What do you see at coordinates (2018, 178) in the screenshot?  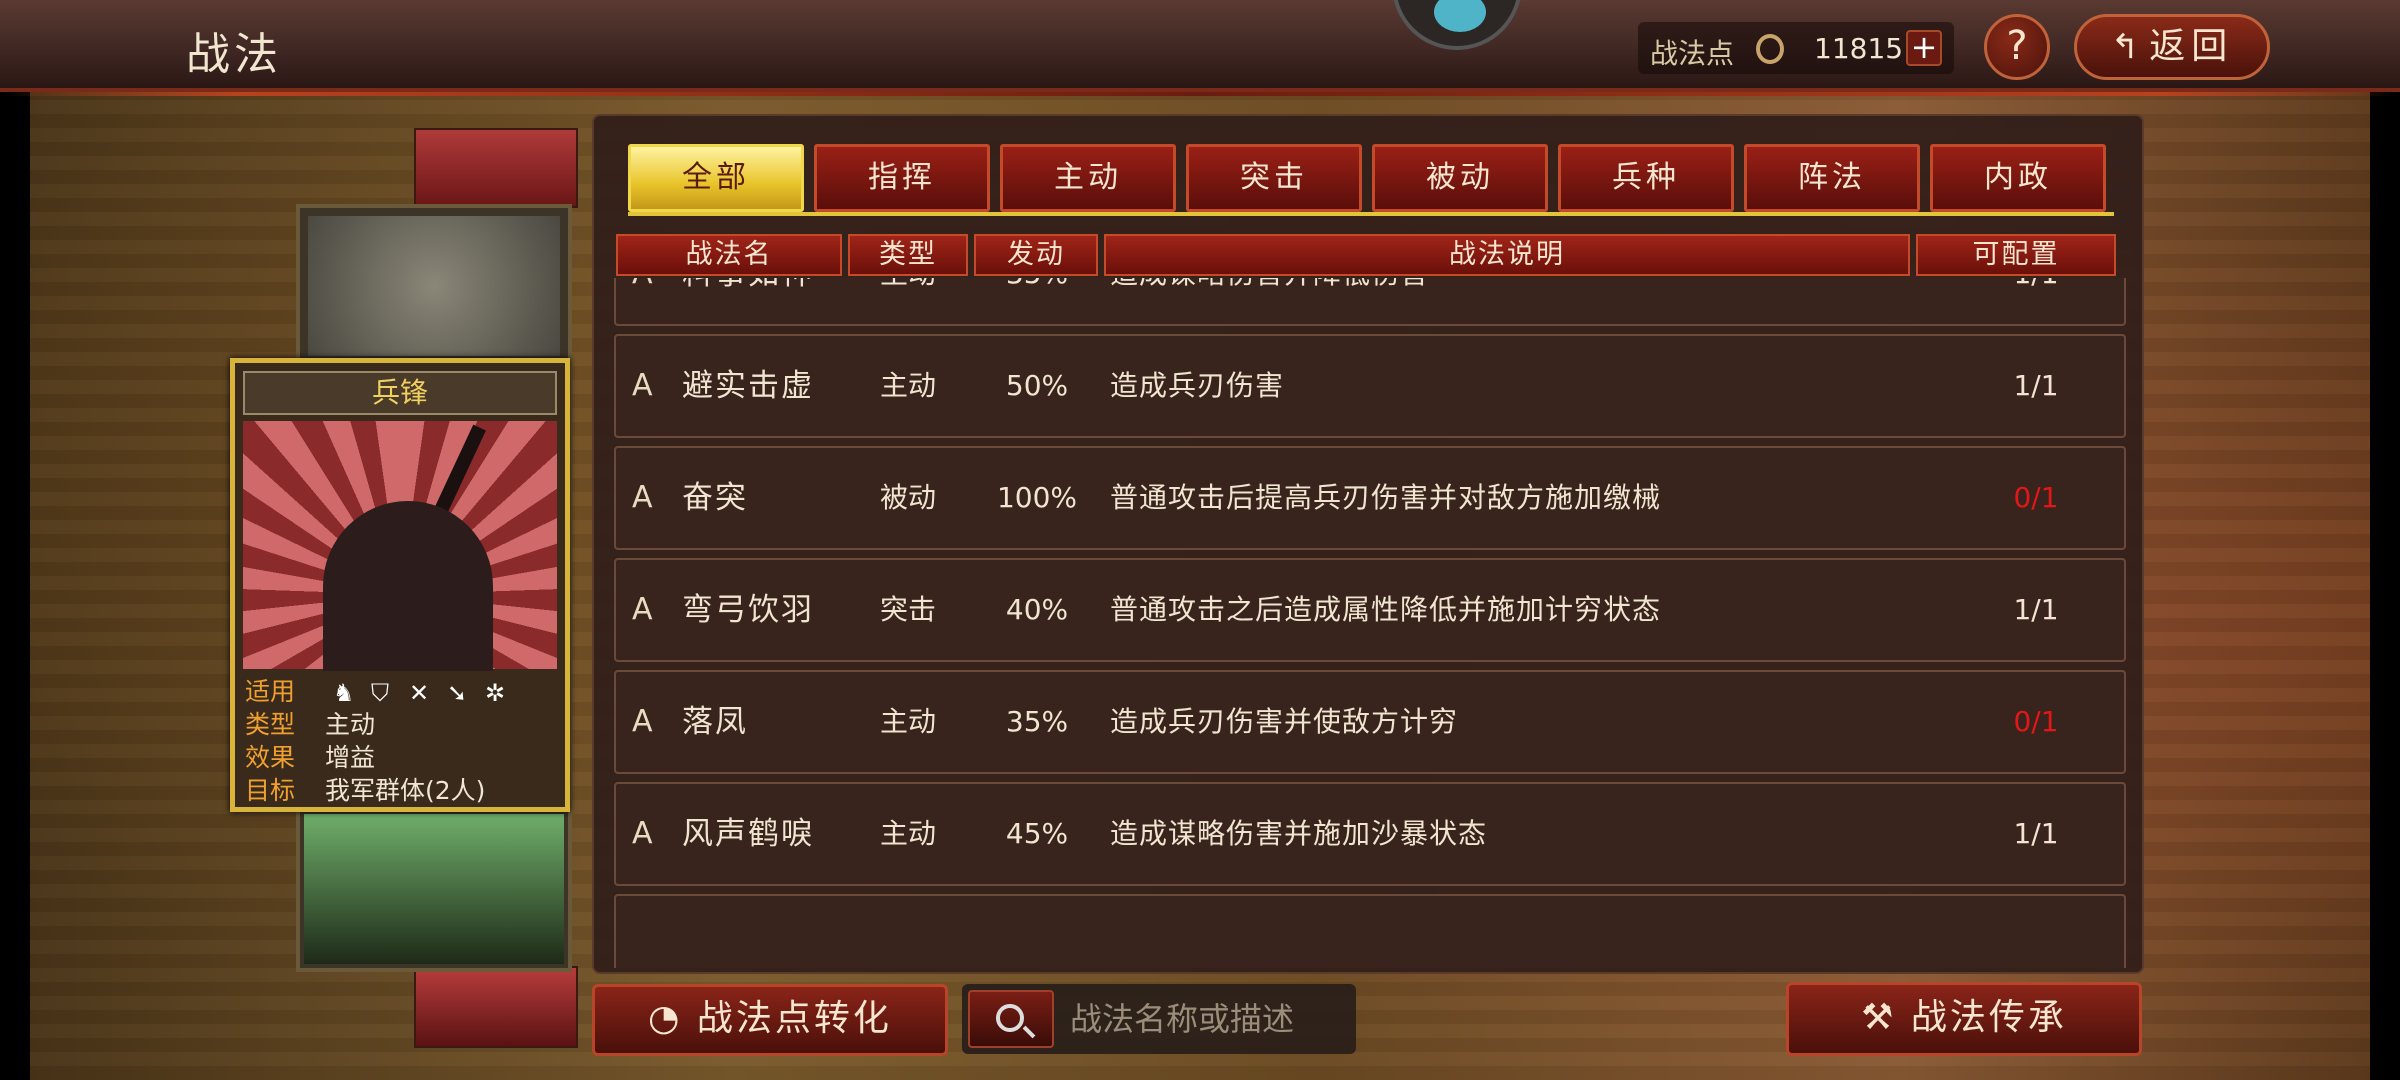 I see `tab-internal: 内政` at bounding box center [2018, 178].